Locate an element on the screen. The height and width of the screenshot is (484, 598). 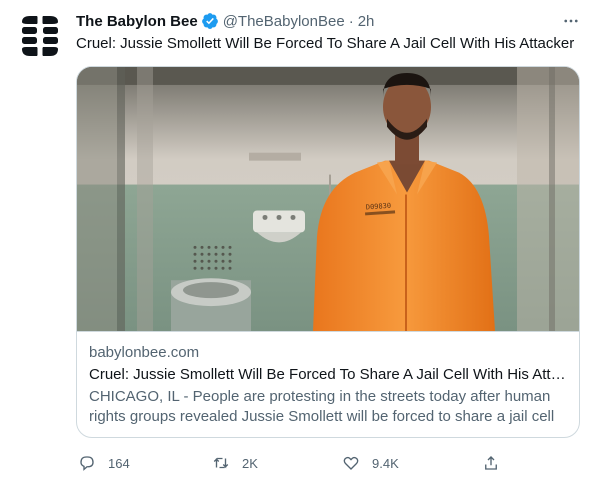
action-bar: 164 2K 9.4K is located at coordinates (328, 463).